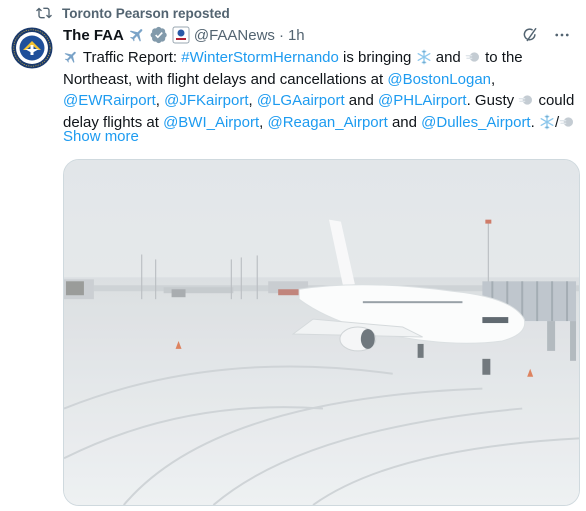 The height and width of the screenshot is (511, 586). Describe the element at coordinates (377, 57) in the screenshot. I see `text-segment: is bringing` at that location.